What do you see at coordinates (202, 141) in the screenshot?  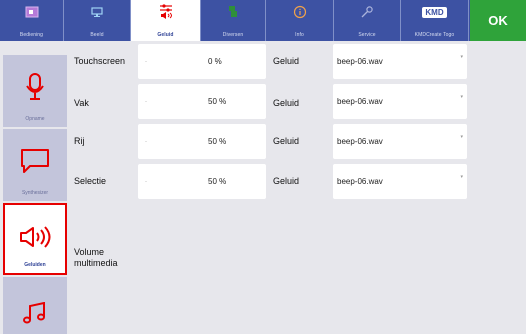 I see `rij-volume-slider: - 50 %` at bounding box center [202, 141].